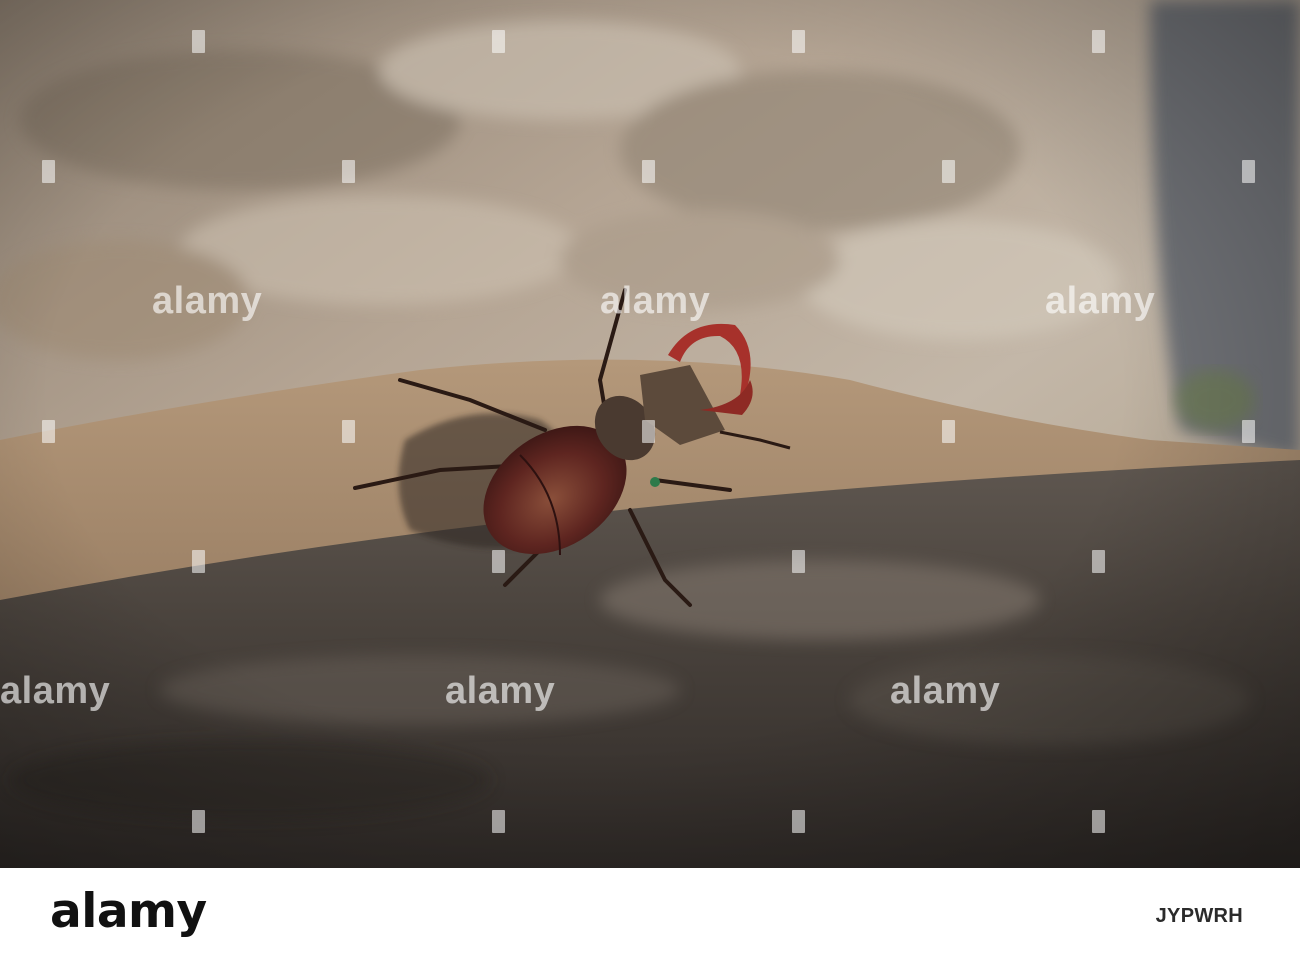 The image size is (1300, 957). Describe the element at coordinates (128, 911) in the screenshot. I see `alamy-logo: alamy` at that location.